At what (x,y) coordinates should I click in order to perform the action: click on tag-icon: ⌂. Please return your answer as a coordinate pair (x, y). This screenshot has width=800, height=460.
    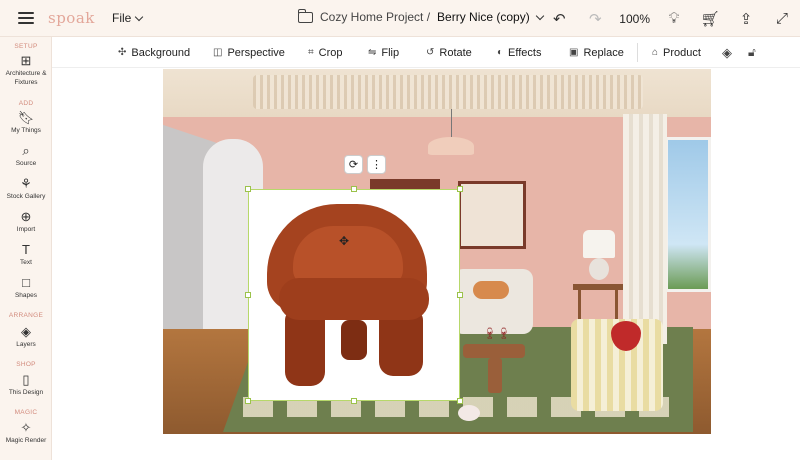
    Looking at the image, I should click on (655, 52).